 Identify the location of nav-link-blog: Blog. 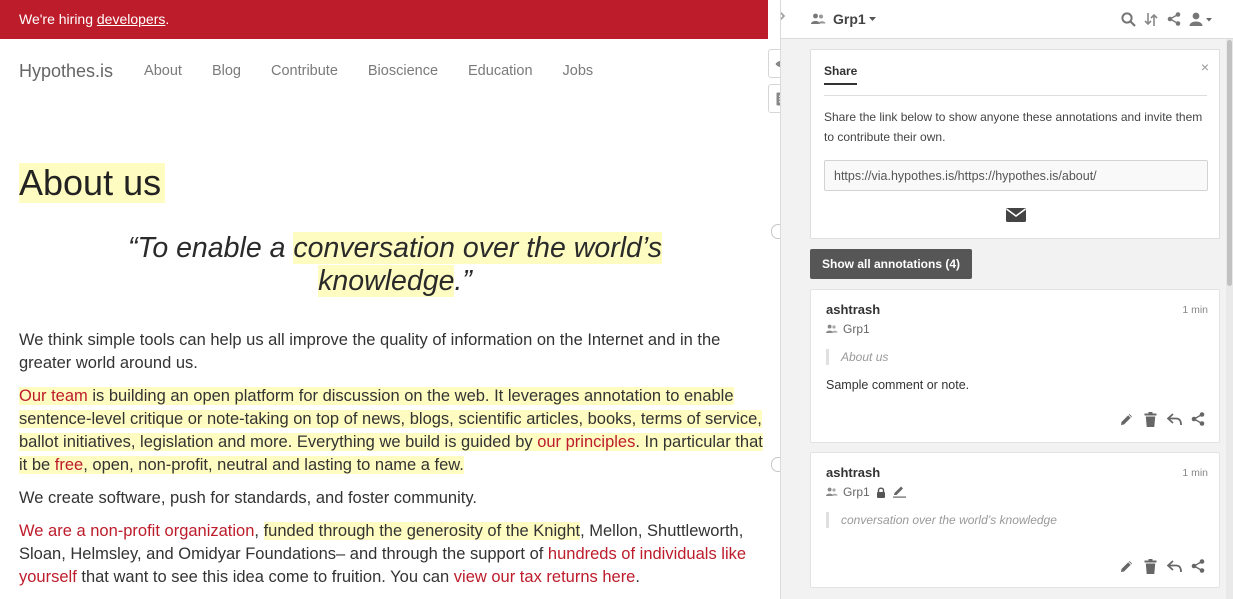
(226, 71).